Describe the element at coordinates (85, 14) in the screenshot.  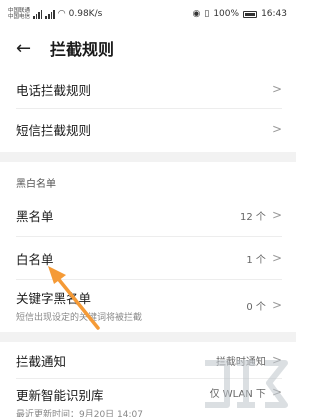
I see `network-speed: 0.98K/s` at that location.